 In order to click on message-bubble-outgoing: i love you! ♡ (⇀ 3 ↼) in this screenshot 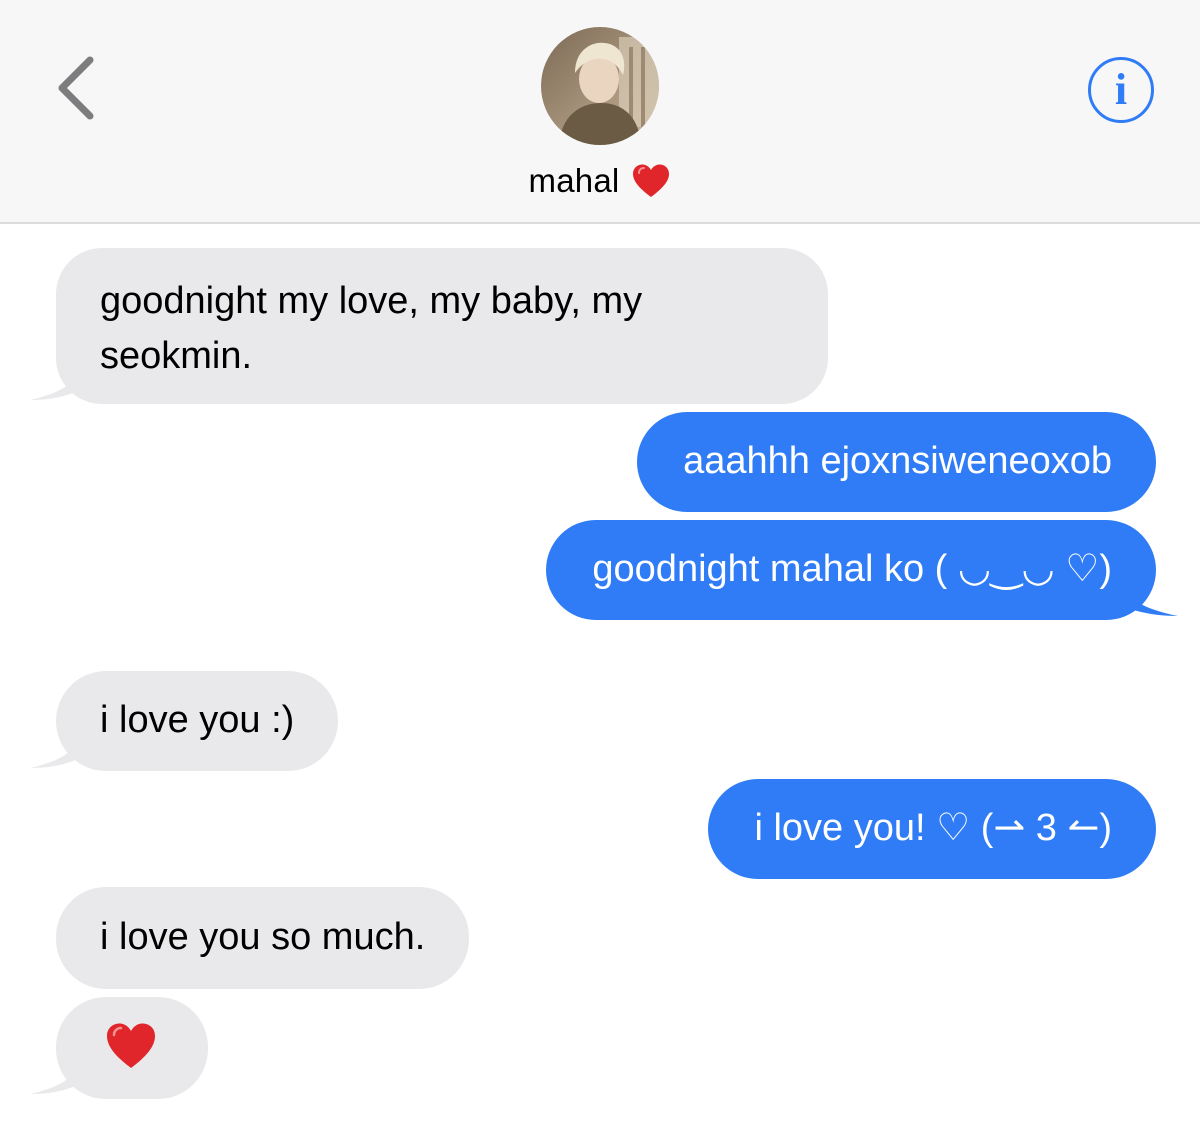, I will do `click(932, 829)`.